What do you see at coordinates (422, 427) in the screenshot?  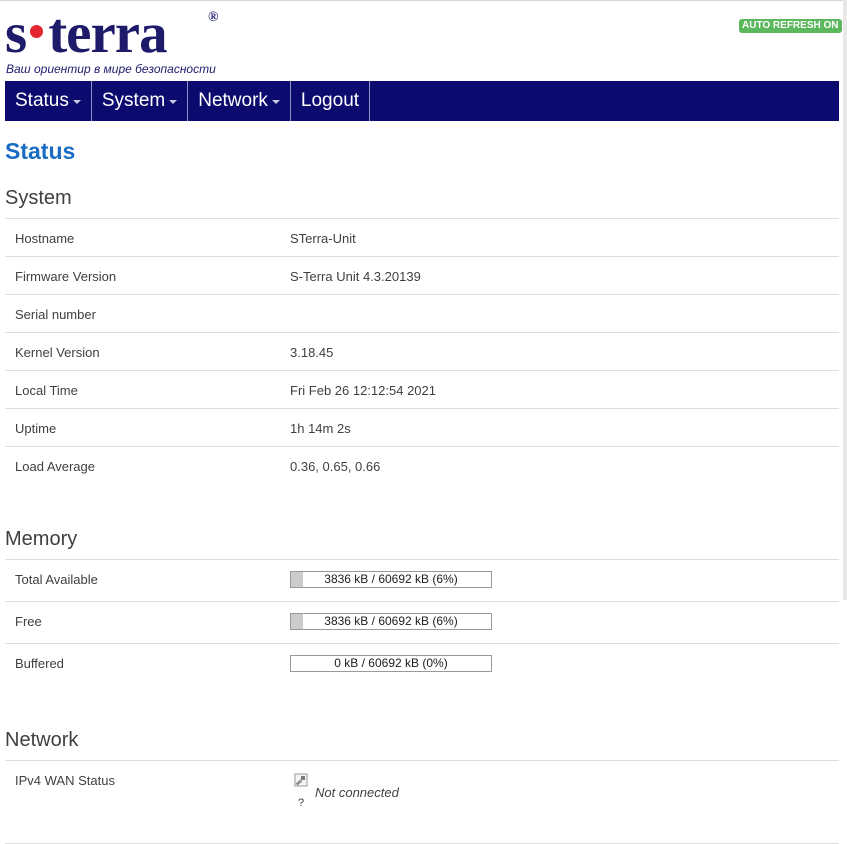 I see `table-row: Uptime 1h 14m 2s` at bounding box center [422, 427].